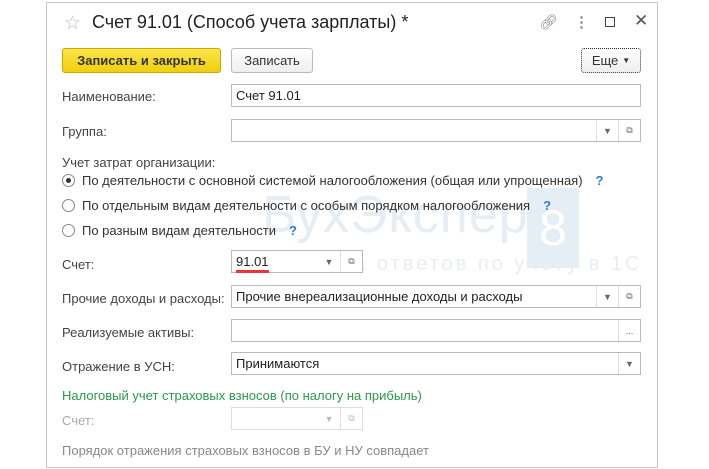 This screenshot has height=469, width=709. Describe the element at coordinates (252, 263) in the screenshot. I see `account-value: 91.01` at that location.